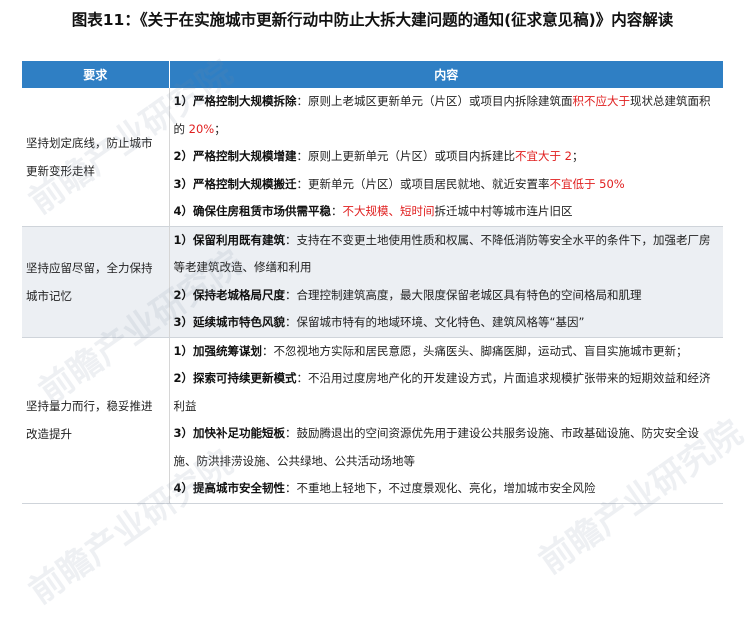 This screenshot has width=745, height=623. Describe the element at coordinates (378, 156) in the screenshot. I see `content-item: 2）严格控制大规模增建：原则上更新单元（片区）或项目内拆建比不宜大于 2；` at that location.